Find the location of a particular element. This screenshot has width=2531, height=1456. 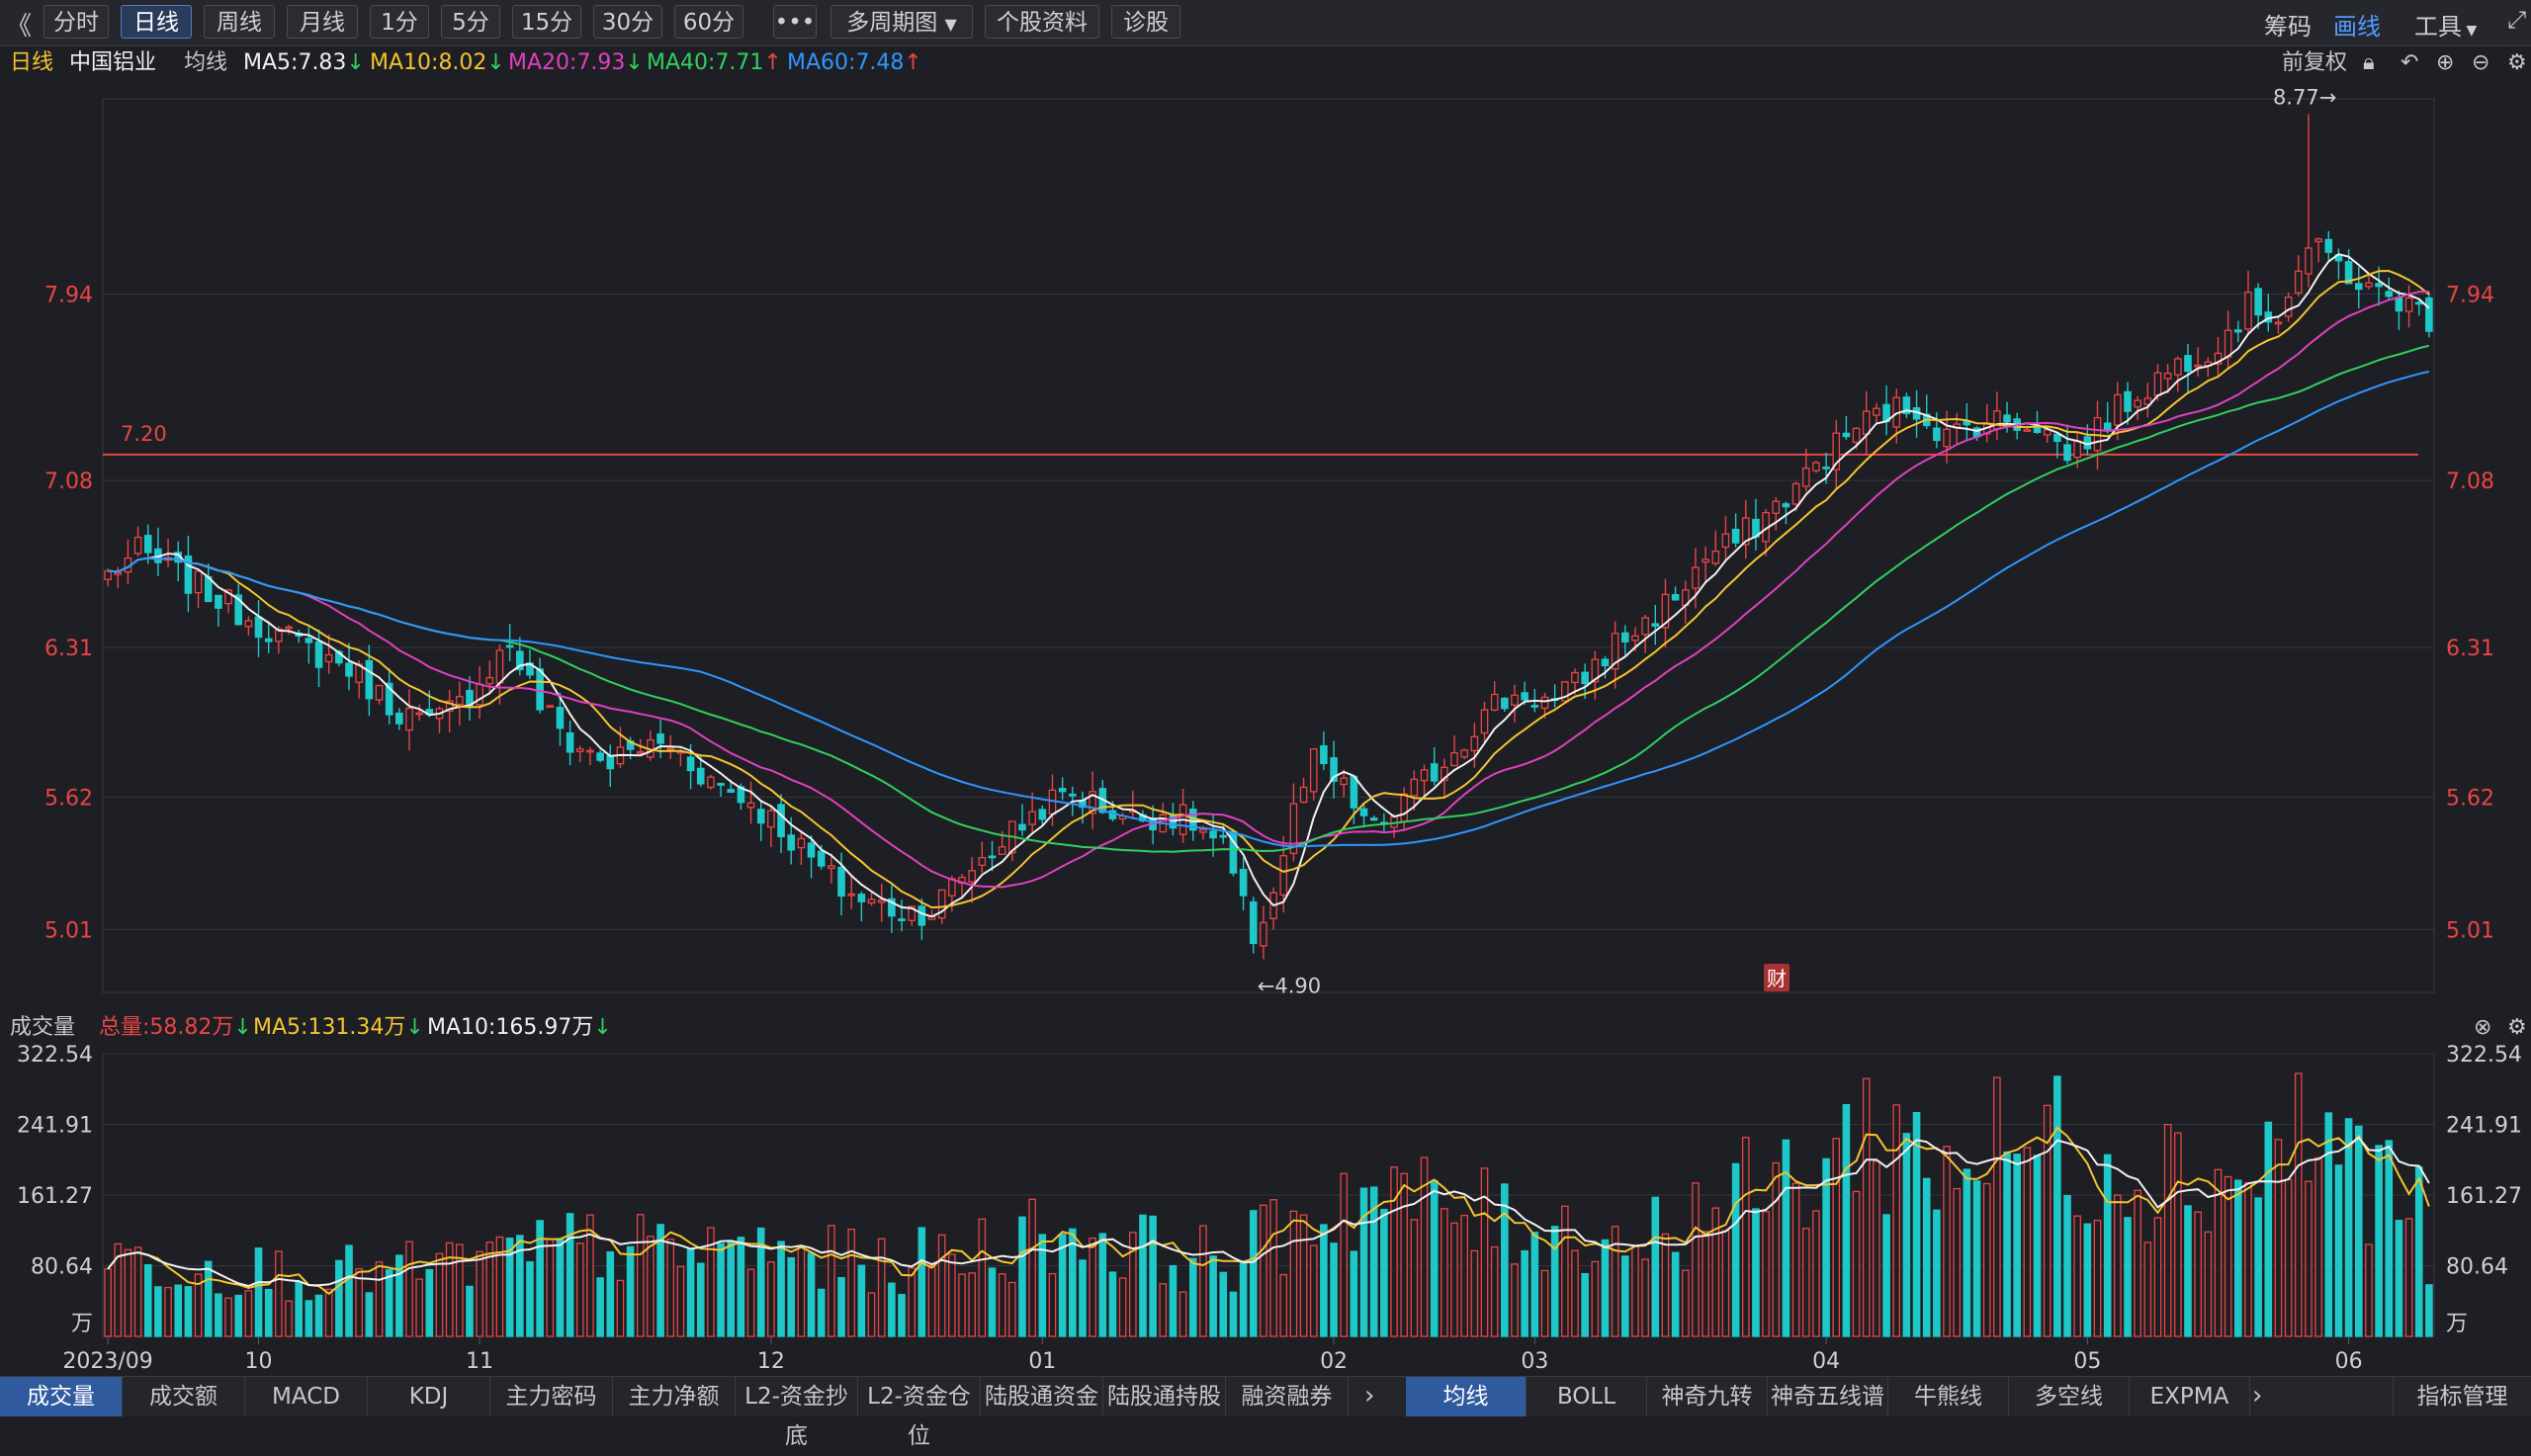

chevron-right-icon: › is located at coordinates (1369, 1396).